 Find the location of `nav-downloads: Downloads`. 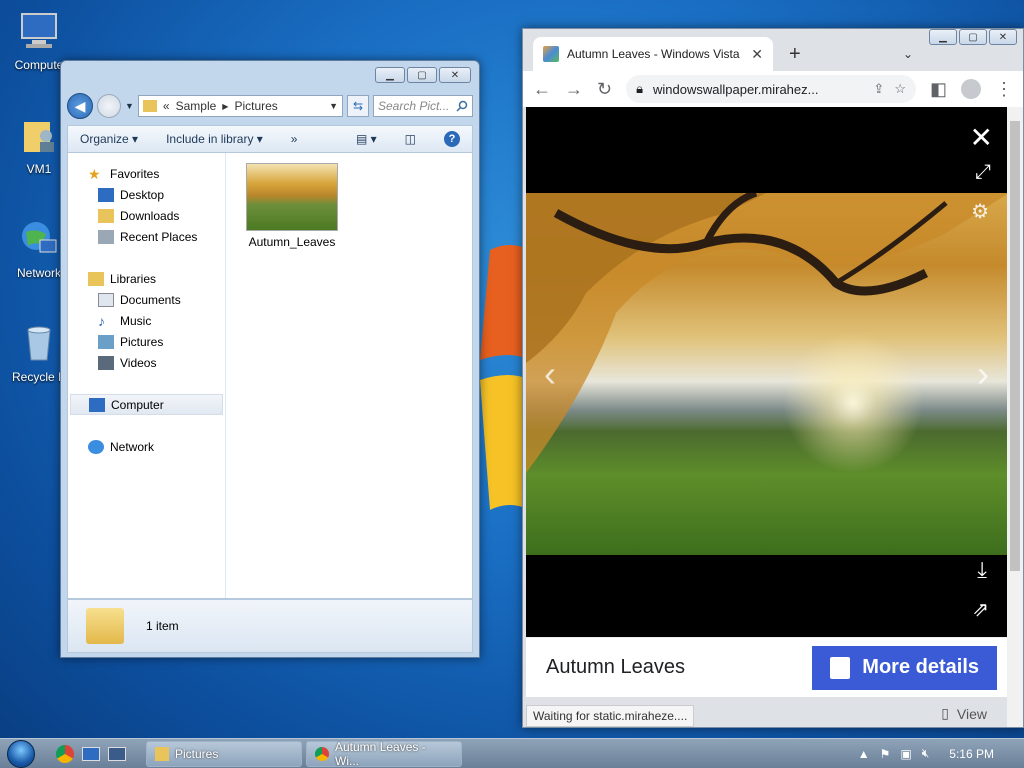

nav-downloads: Downloads is located at coordinates (146, 215).